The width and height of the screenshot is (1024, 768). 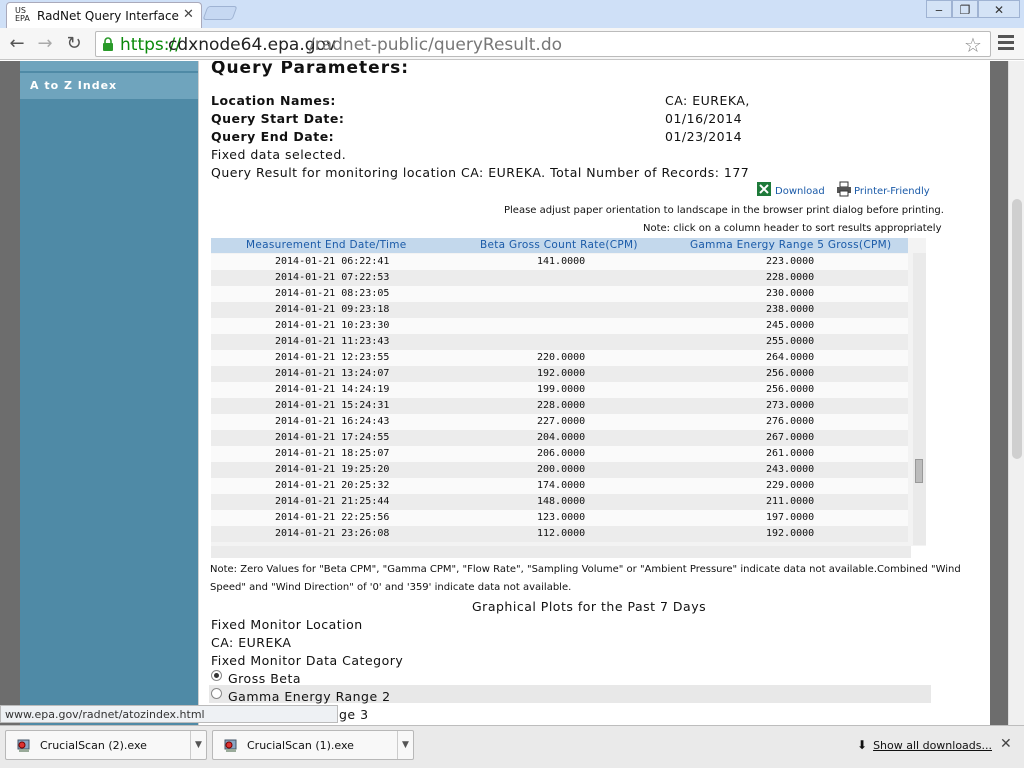 What do you see at coordinates (790, 469) in the screenshot?
I see `cell-gamma: 243.0000` at bounding box center [790, 469].